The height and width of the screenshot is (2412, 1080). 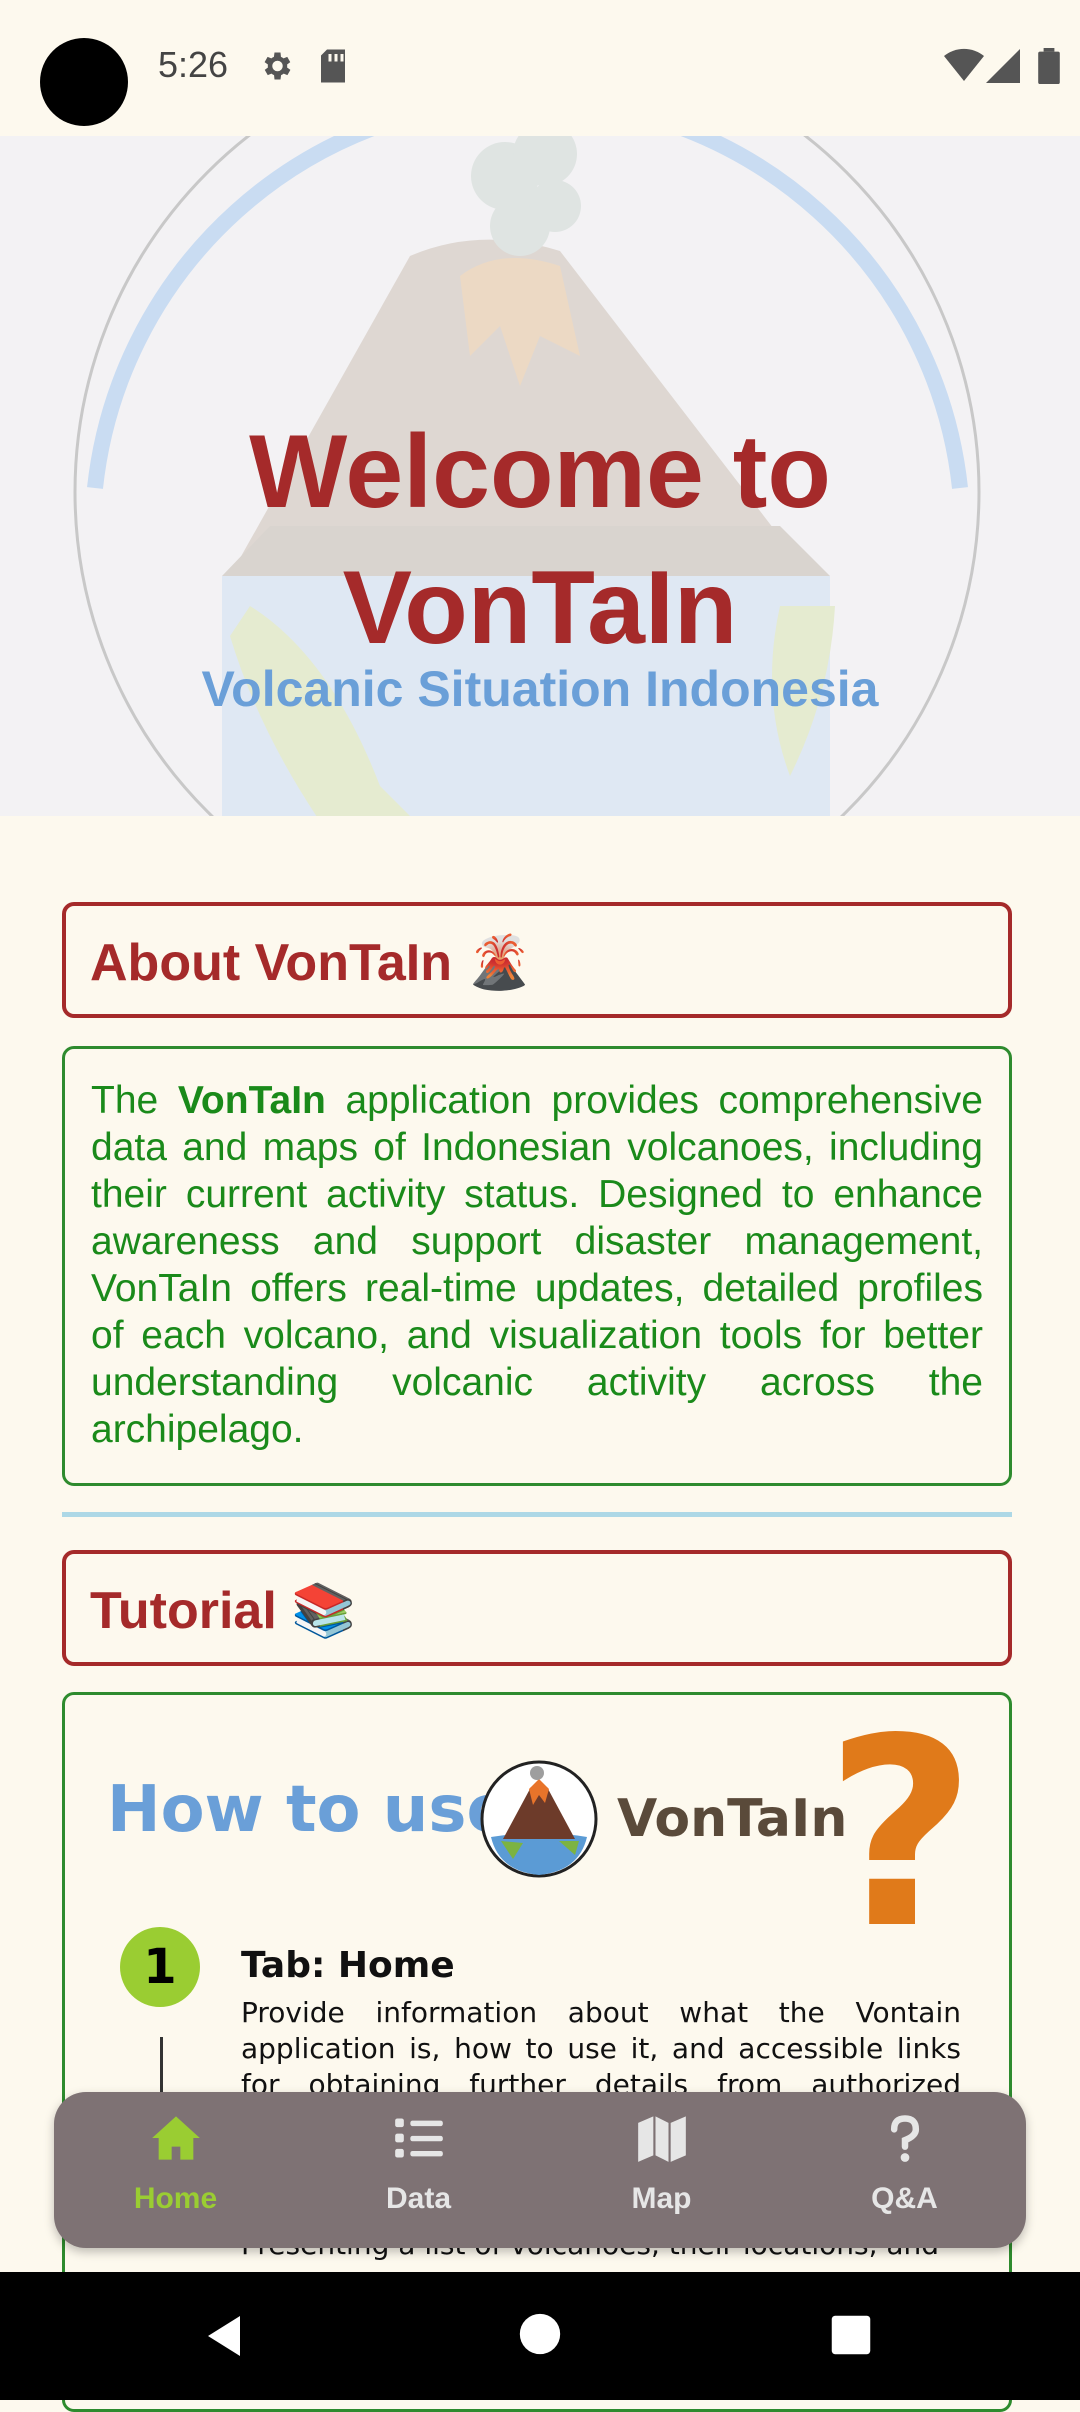 What do you see at coordinates (904, 2198) in the screenshot?
I see `nav-label-qa: Q&A` at bounding box center [904, 2198].